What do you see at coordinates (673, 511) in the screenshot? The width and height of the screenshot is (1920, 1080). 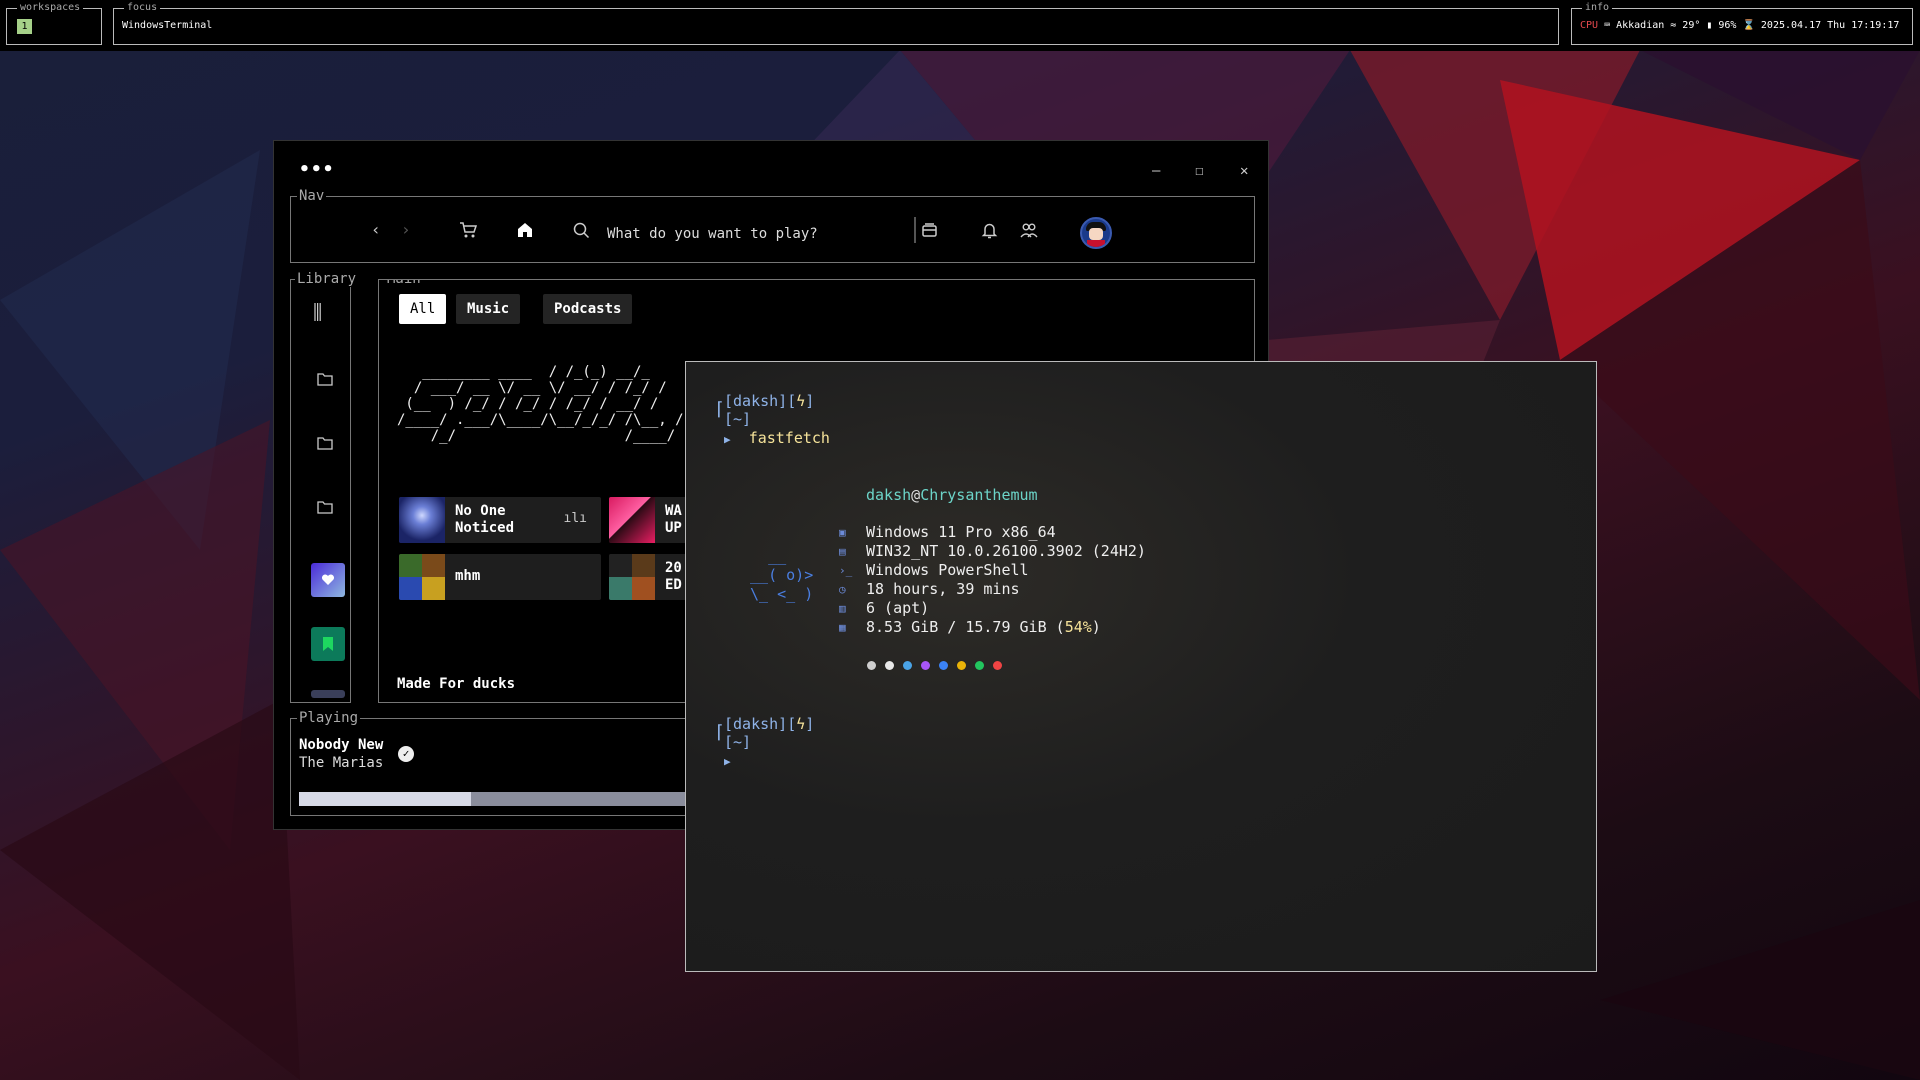 I see `card-title: WA` at bounding box center [673, 511].